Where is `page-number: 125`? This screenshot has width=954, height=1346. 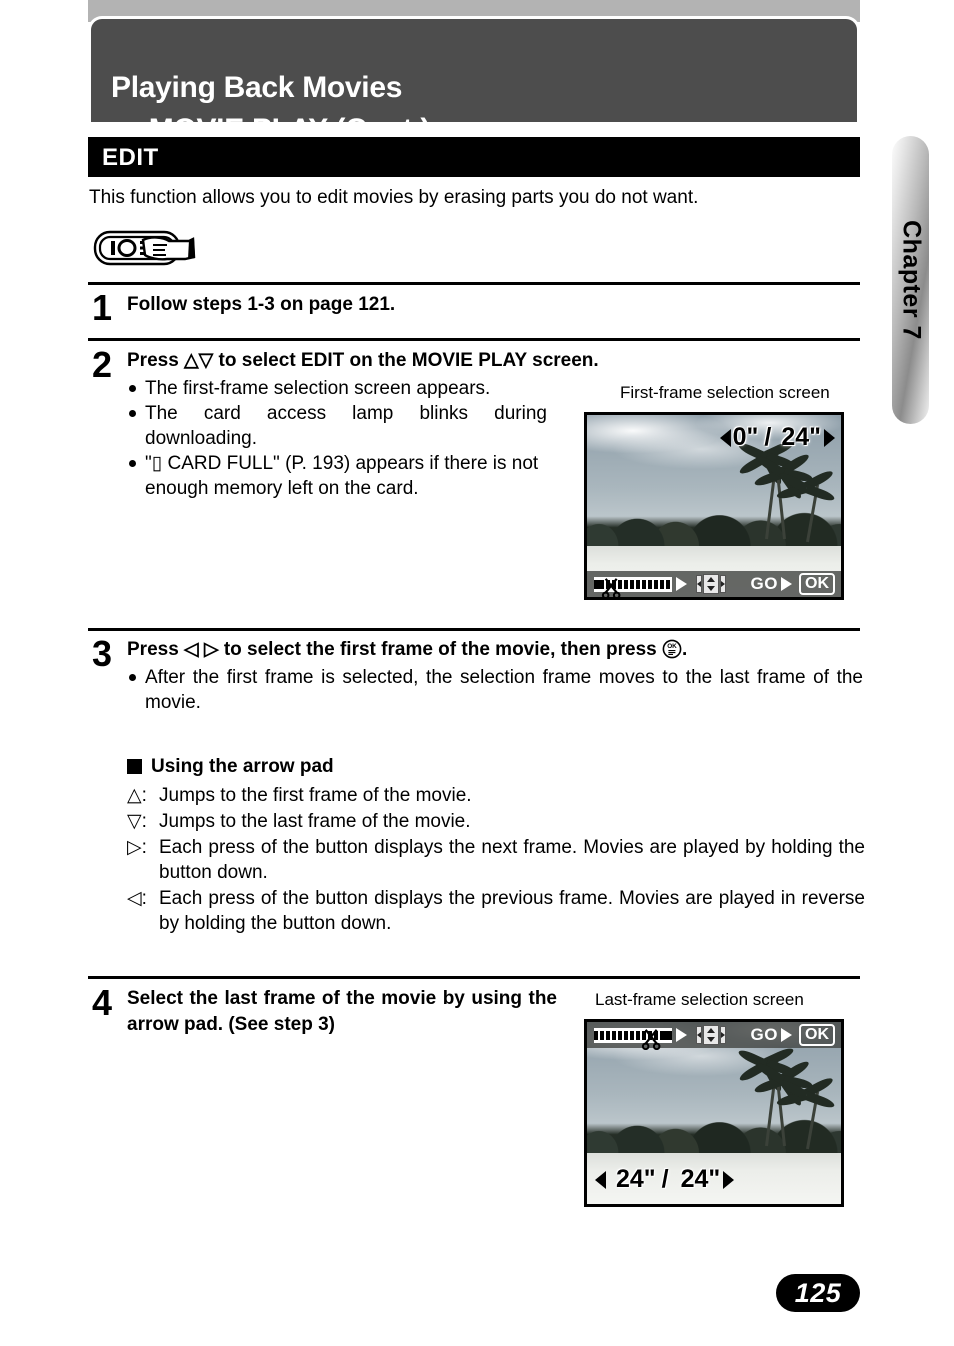 page-number: 125 is located at coordinates (818, 1292).